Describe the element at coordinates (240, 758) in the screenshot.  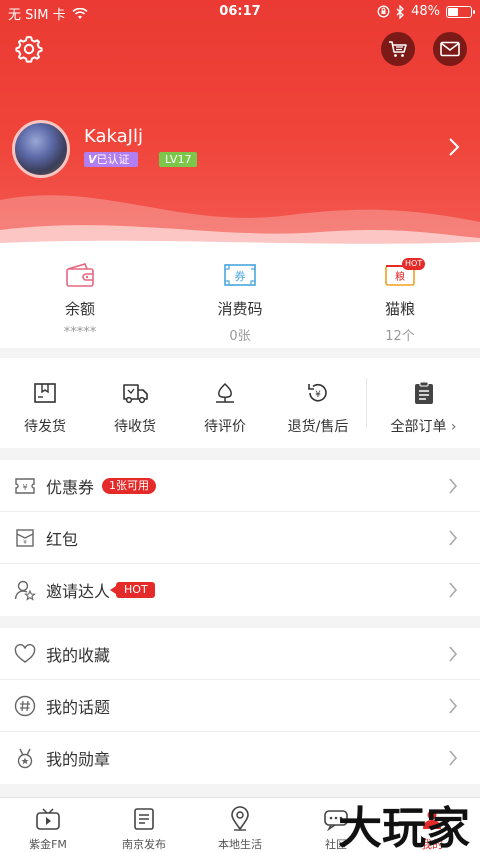
I see `list-item-medals: 我的勋章` at that location.